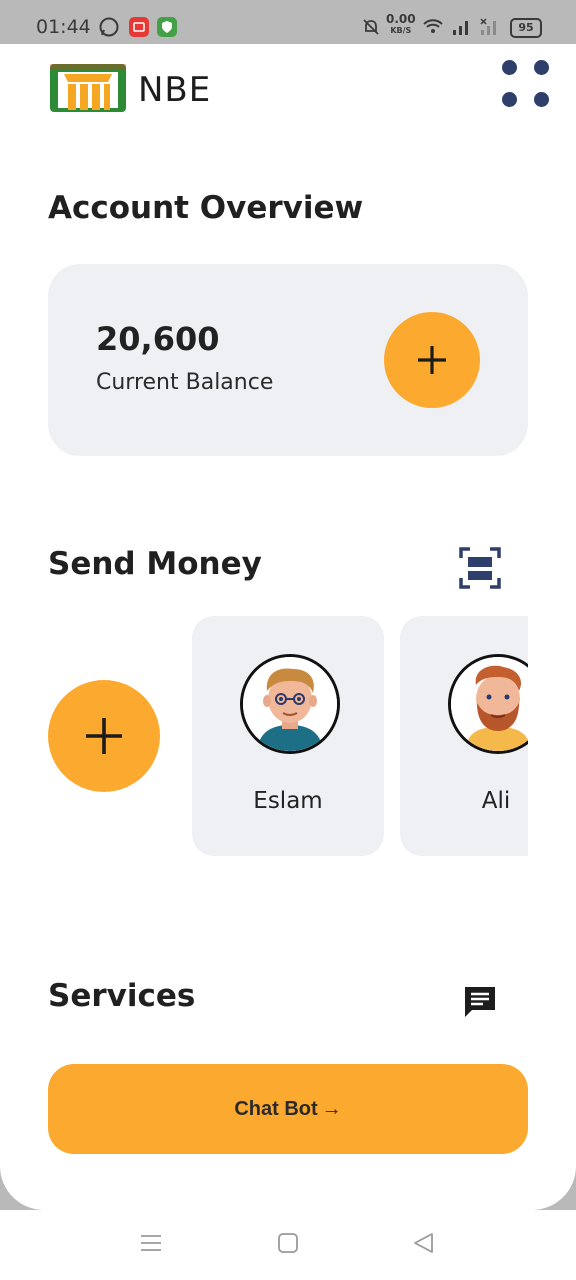 This screenshot has height=1280, width=576. What do you see at coordinates (401, 30) in the screenshot?
I see `network-speed-unit: KB/S` at bounding box center [401, 30].